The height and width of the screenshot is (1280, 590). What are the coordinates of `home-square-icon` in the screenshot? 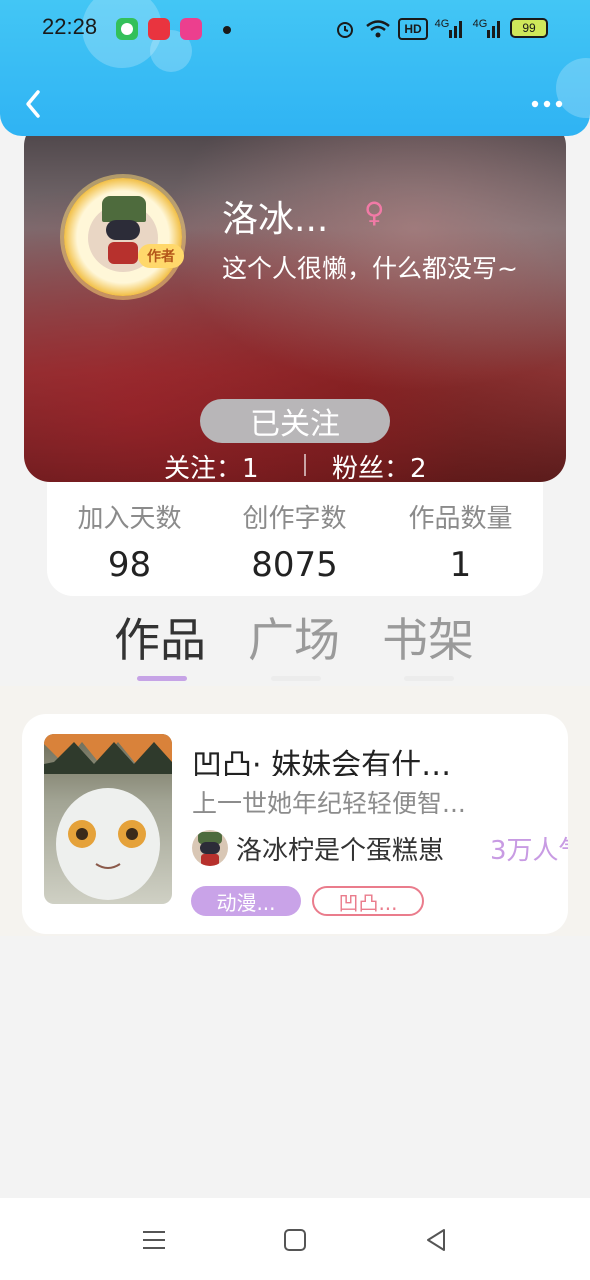 It's located at (295, 1240).